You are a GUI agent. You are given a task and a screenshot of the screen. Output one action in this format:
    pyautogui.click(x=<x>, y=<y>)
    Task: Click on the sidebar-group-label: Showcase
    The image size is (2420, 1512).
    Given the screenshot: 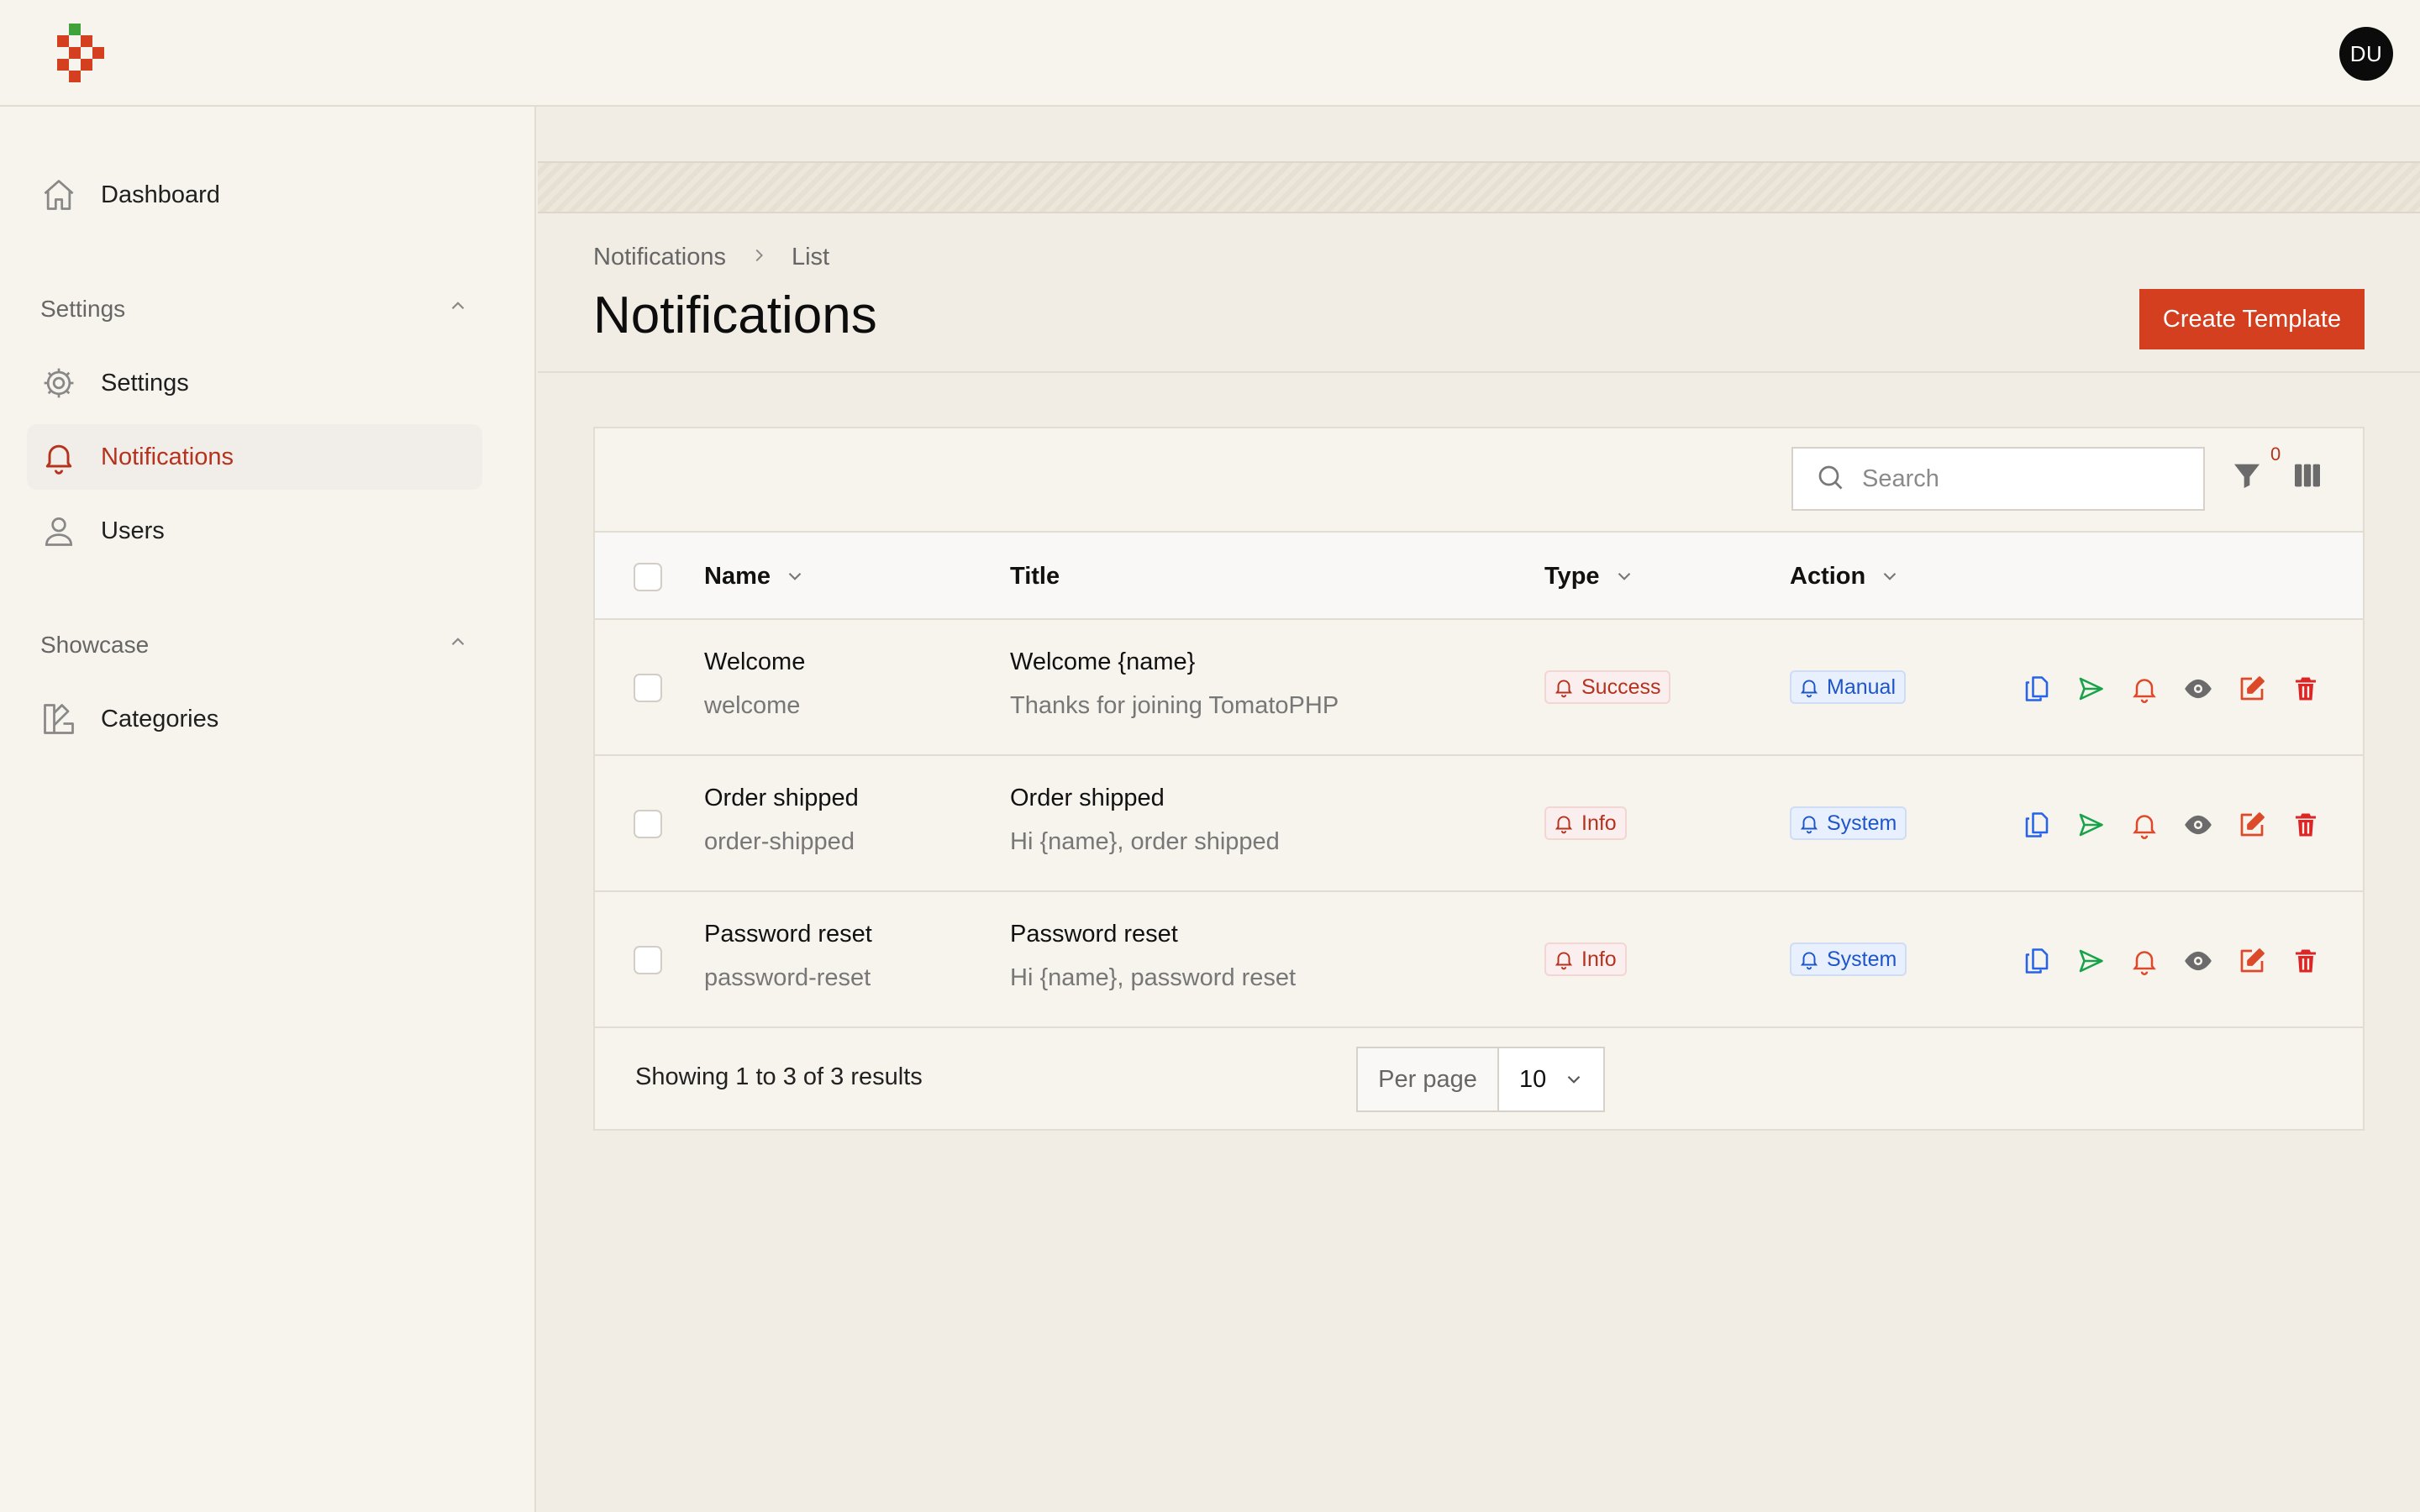 What is the action you would take?
    pyautogui.click(x=95, y=644)
    